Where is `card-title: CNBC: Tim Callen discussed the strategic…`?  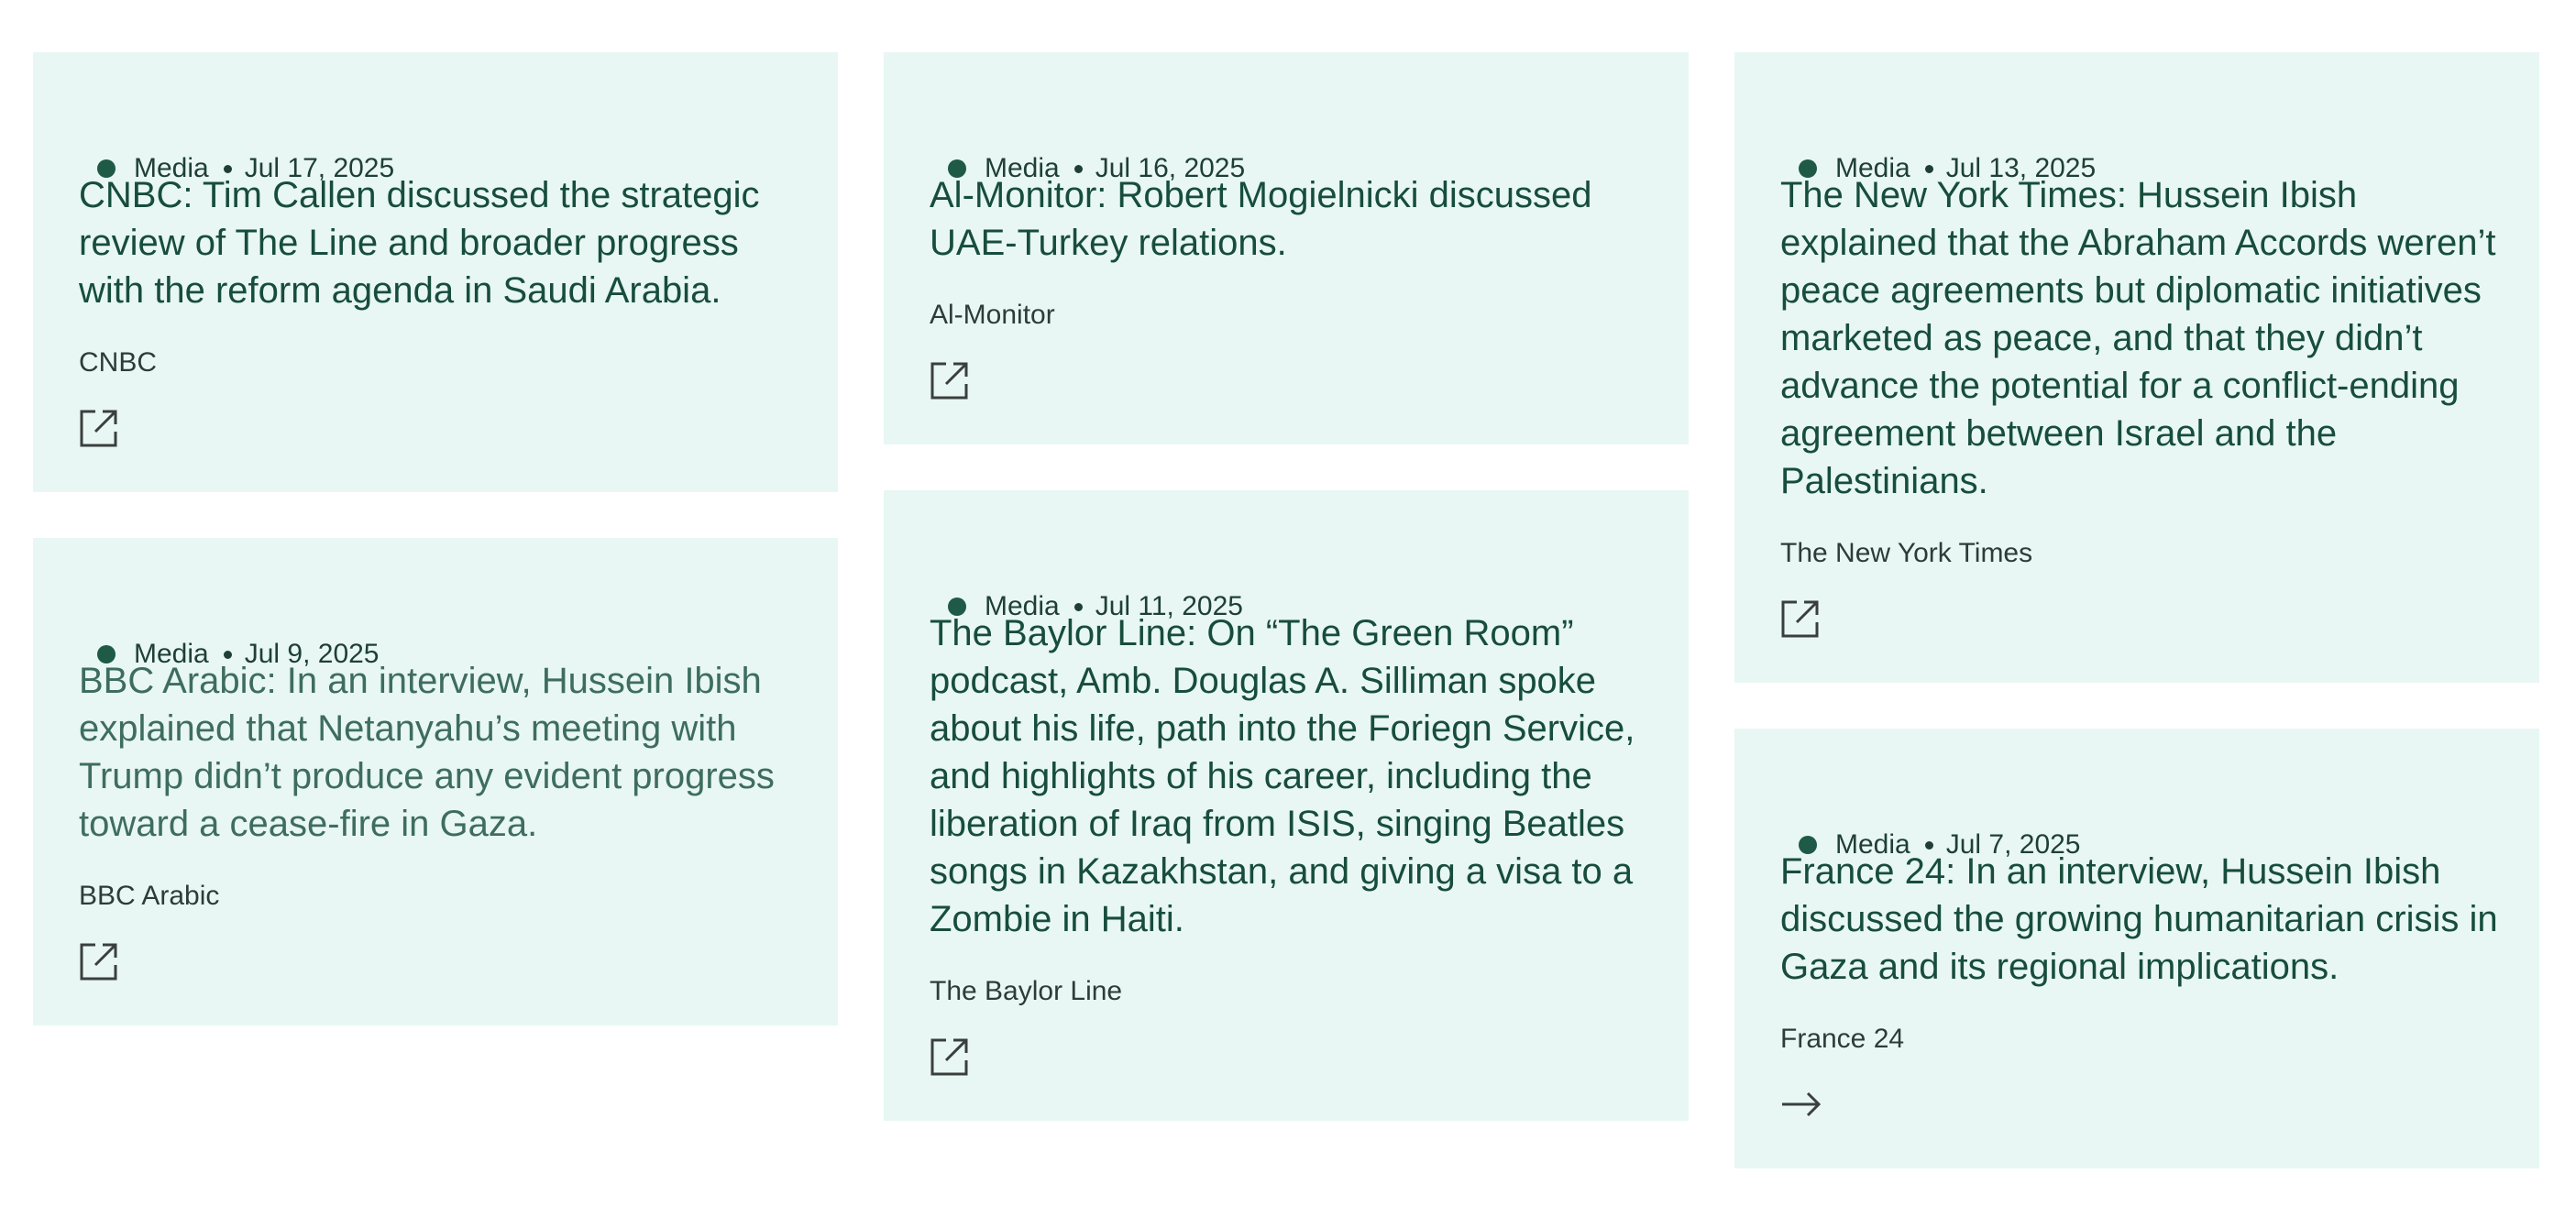
card-title: CNBC: Tim Callen discussed the strategic… is located at coordinates (444, 242).